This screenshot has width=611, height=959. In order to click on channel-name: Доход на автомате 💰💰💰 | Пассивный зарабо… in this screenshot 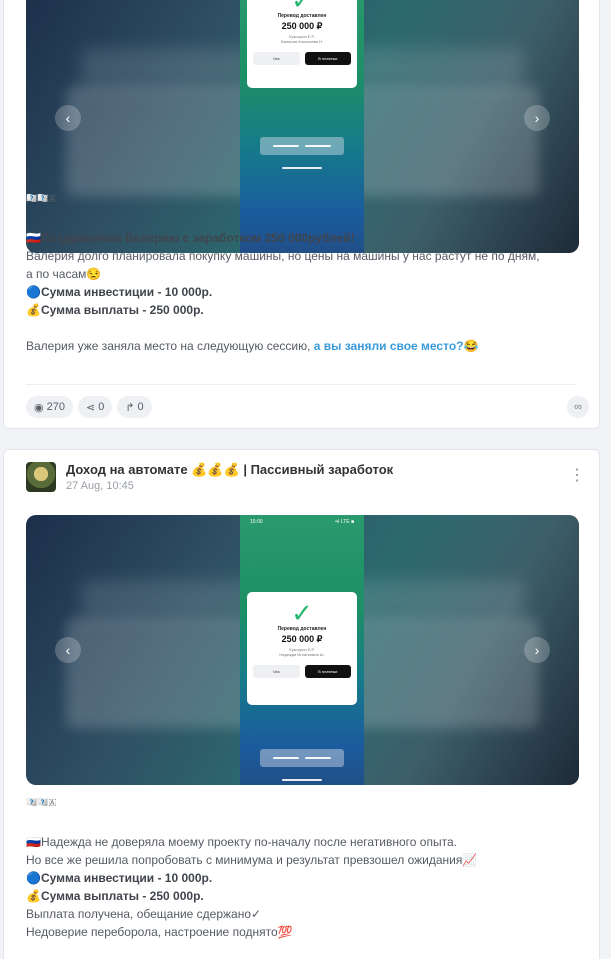, I will do `click(229, 470)`.